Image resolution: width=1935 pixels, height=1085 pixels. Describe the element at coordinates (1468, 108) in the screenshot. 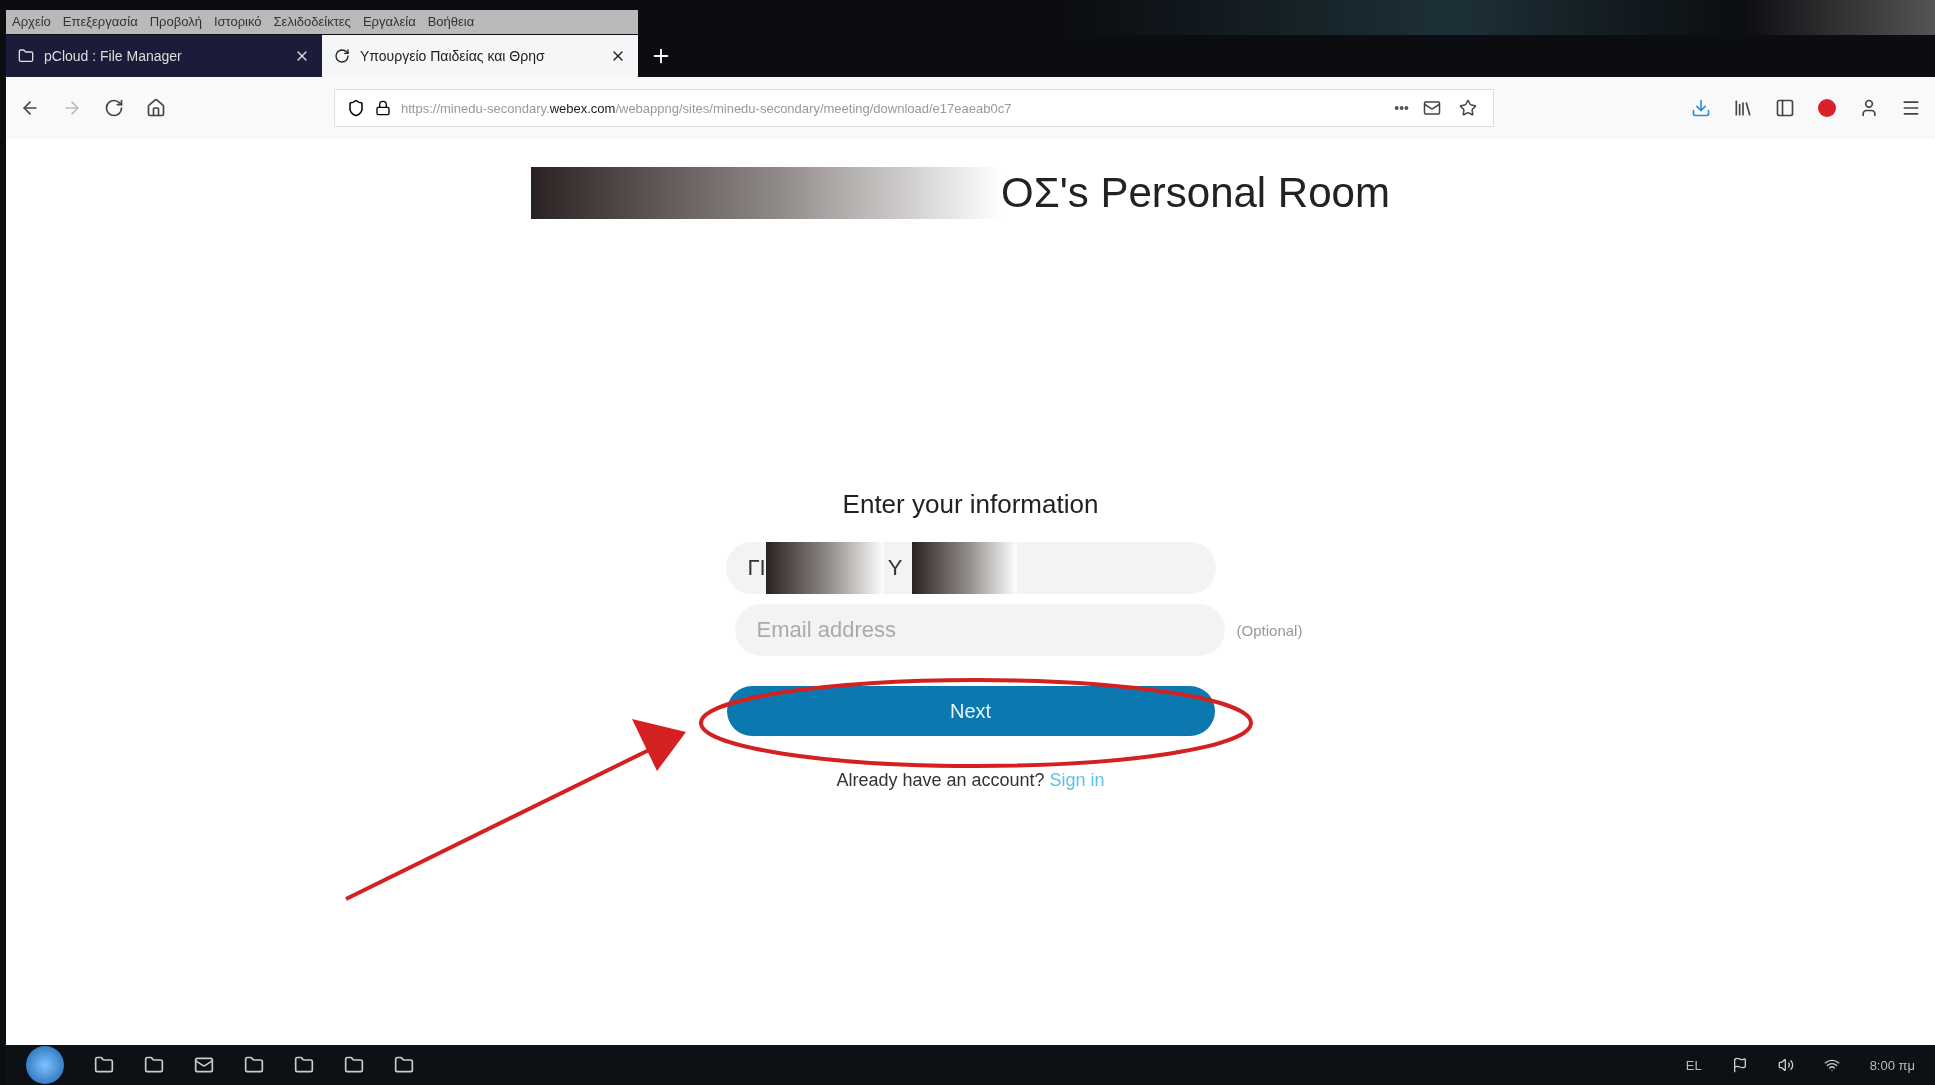

I see `bookmark-button` at that location.